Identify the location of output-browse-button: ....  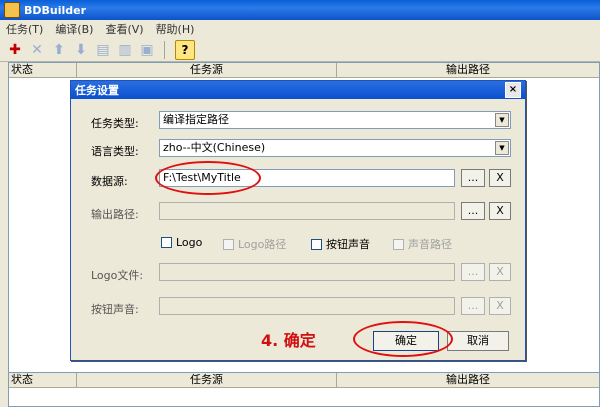
(473, 211).